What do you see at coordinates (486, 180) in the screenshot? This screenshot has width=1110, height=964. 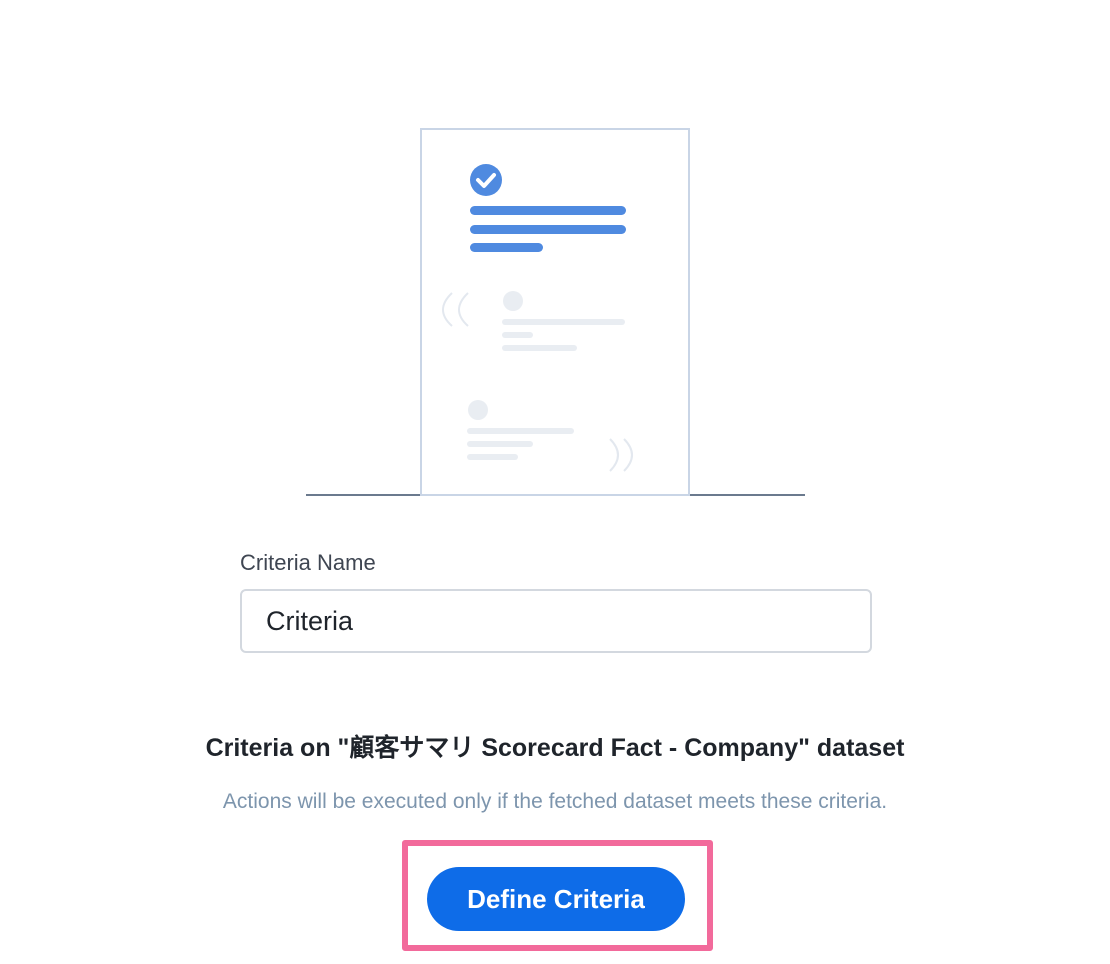 I see `check-circle-icon` at bounding box center [486, 180].